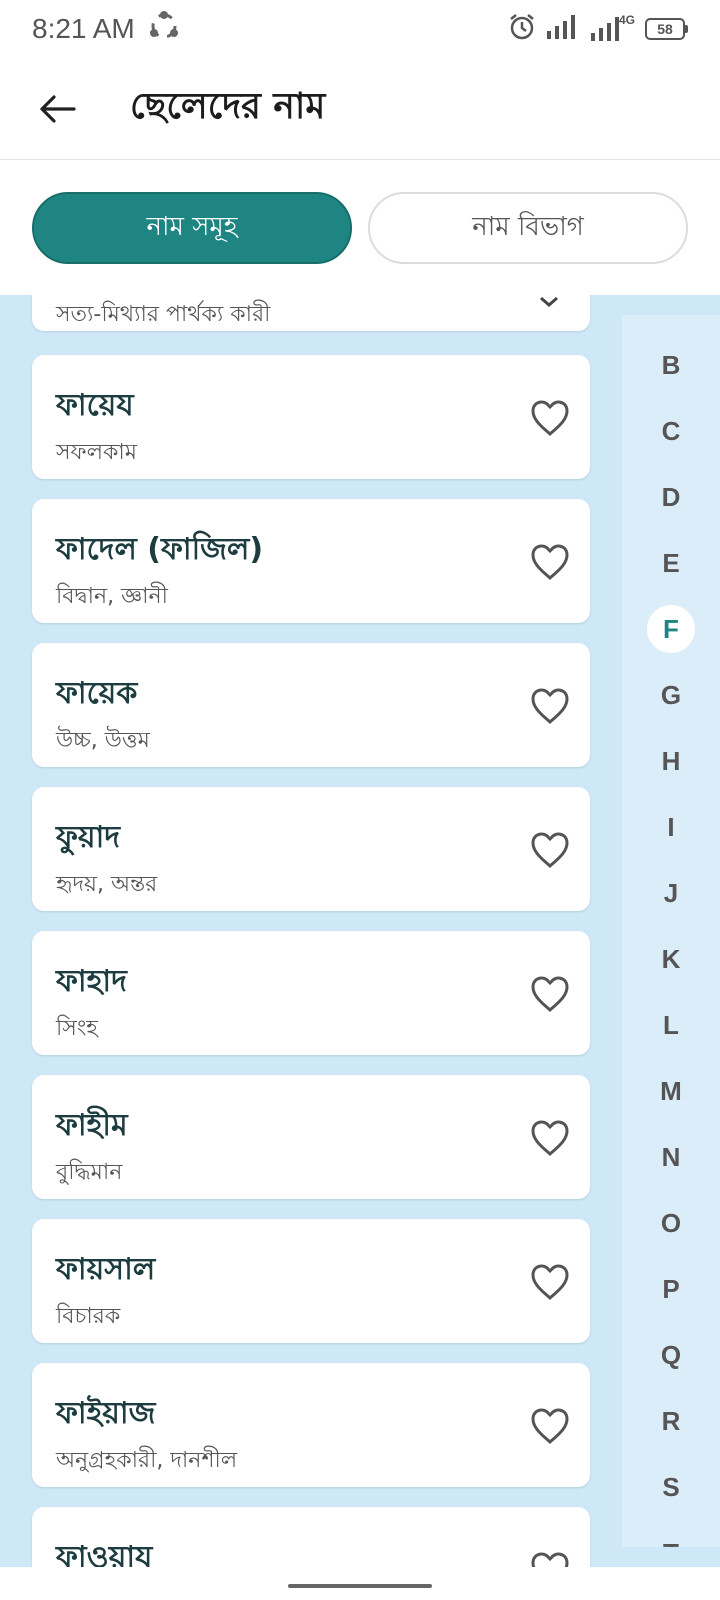 The width and height of the screenshot is (720, 1600). What do you see at coordinates (522, 29) in the screenshot?
I see `alarm-icon` at bounding box center [522, 29].